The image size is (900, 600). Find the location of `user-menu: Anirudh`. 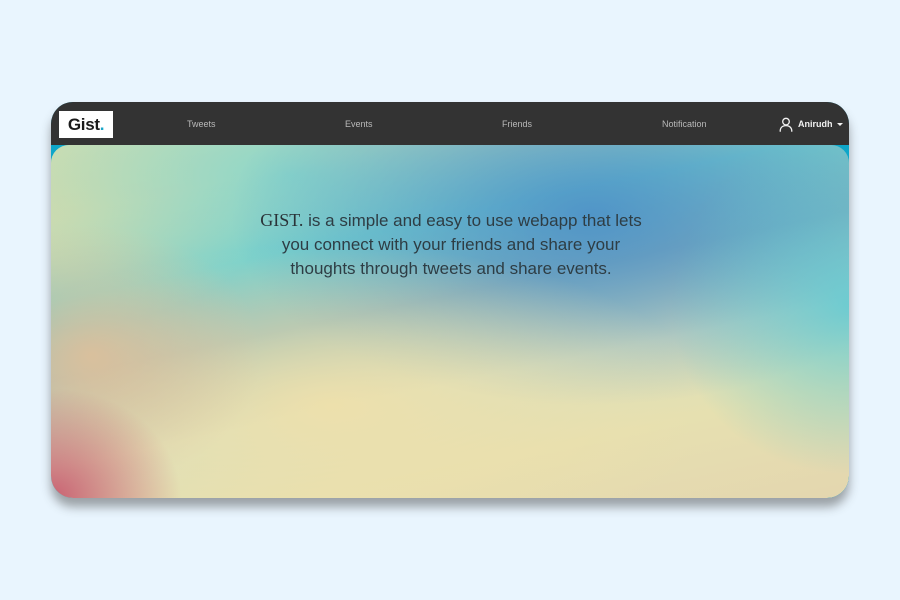

user-menu: Anirudh is located at coordinates (811, 124).